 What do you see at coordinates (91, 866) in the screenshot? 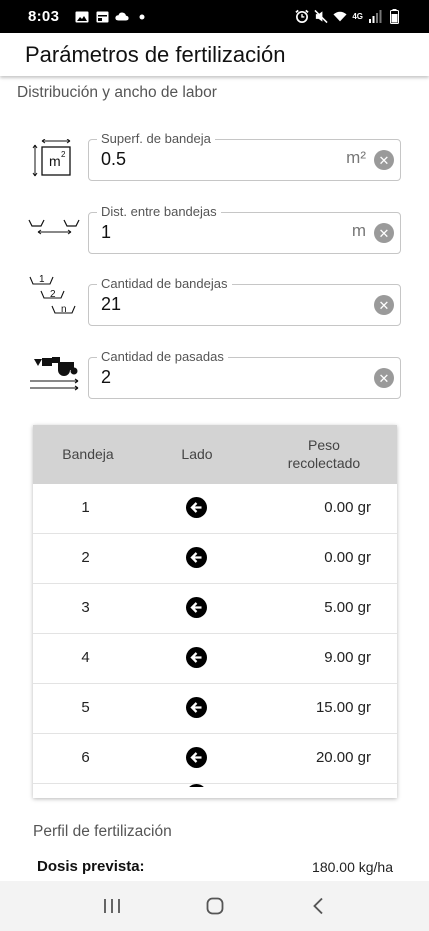
I see `dose-label: Dosis prevista:` at bounding box center [91, 866].